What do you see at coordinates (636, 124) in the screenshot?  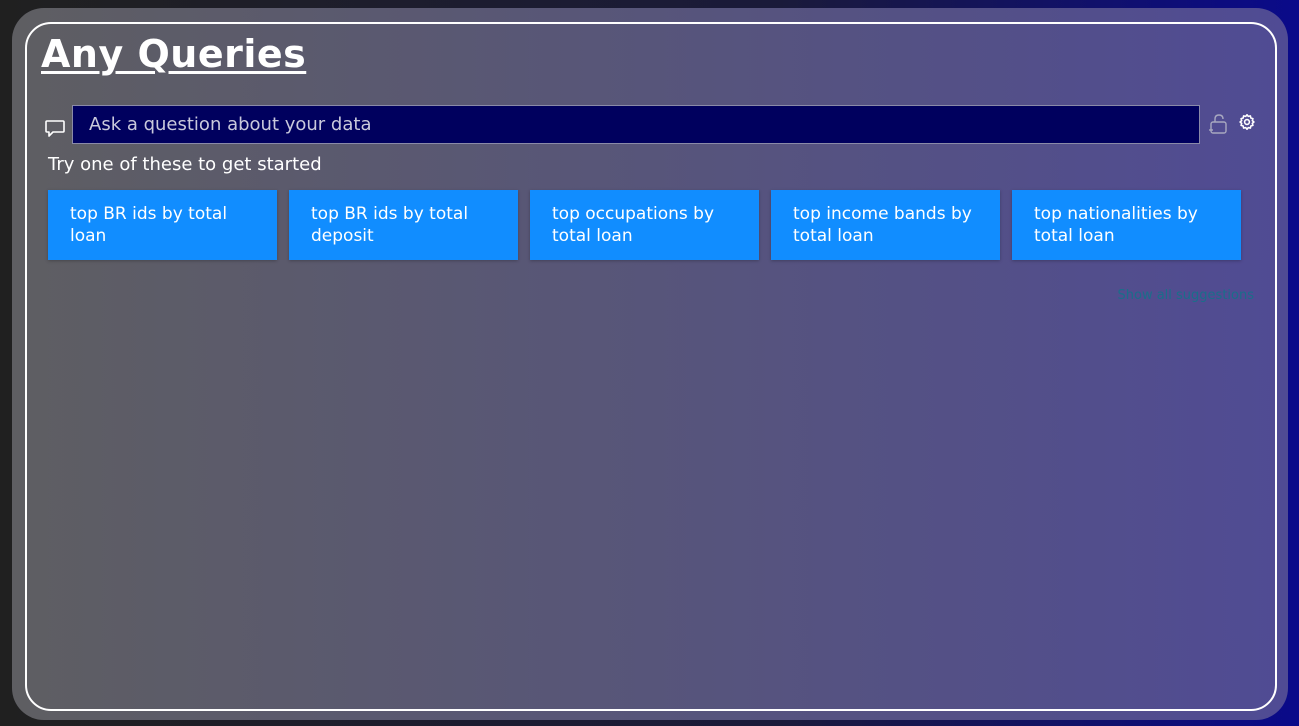 I see `qa-question-input` at bounding box center [636, 124].